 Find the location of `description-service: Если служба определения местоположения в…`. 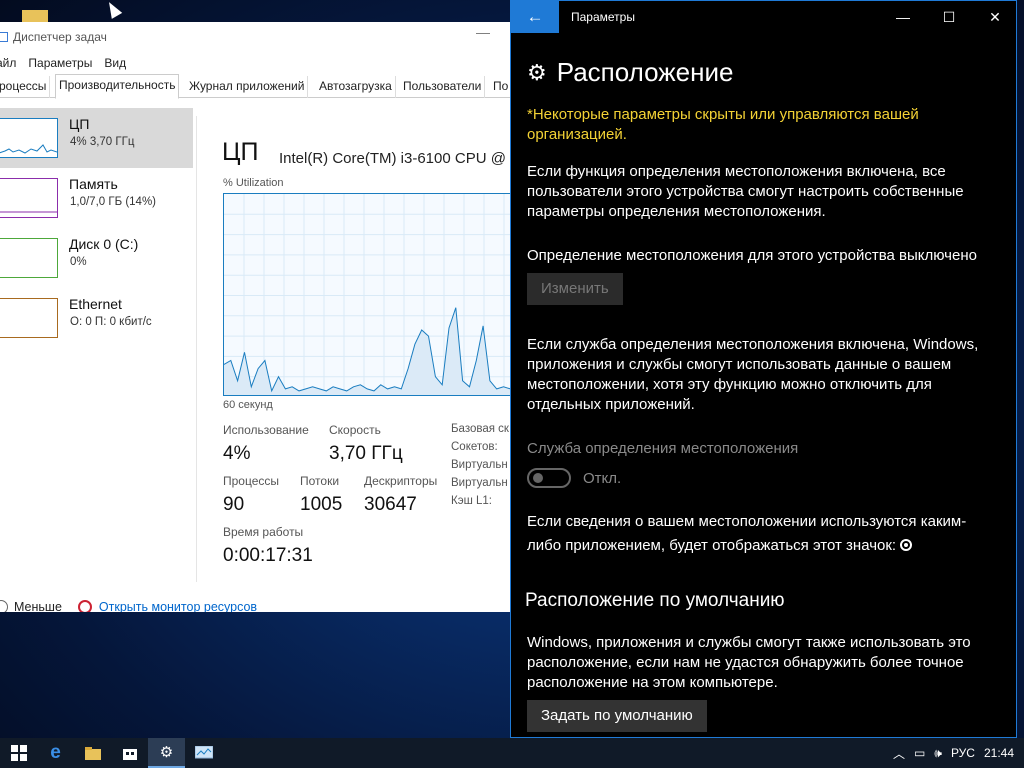

description-service: Если служба определения местоположения в… is located at coordinates (753, 374).